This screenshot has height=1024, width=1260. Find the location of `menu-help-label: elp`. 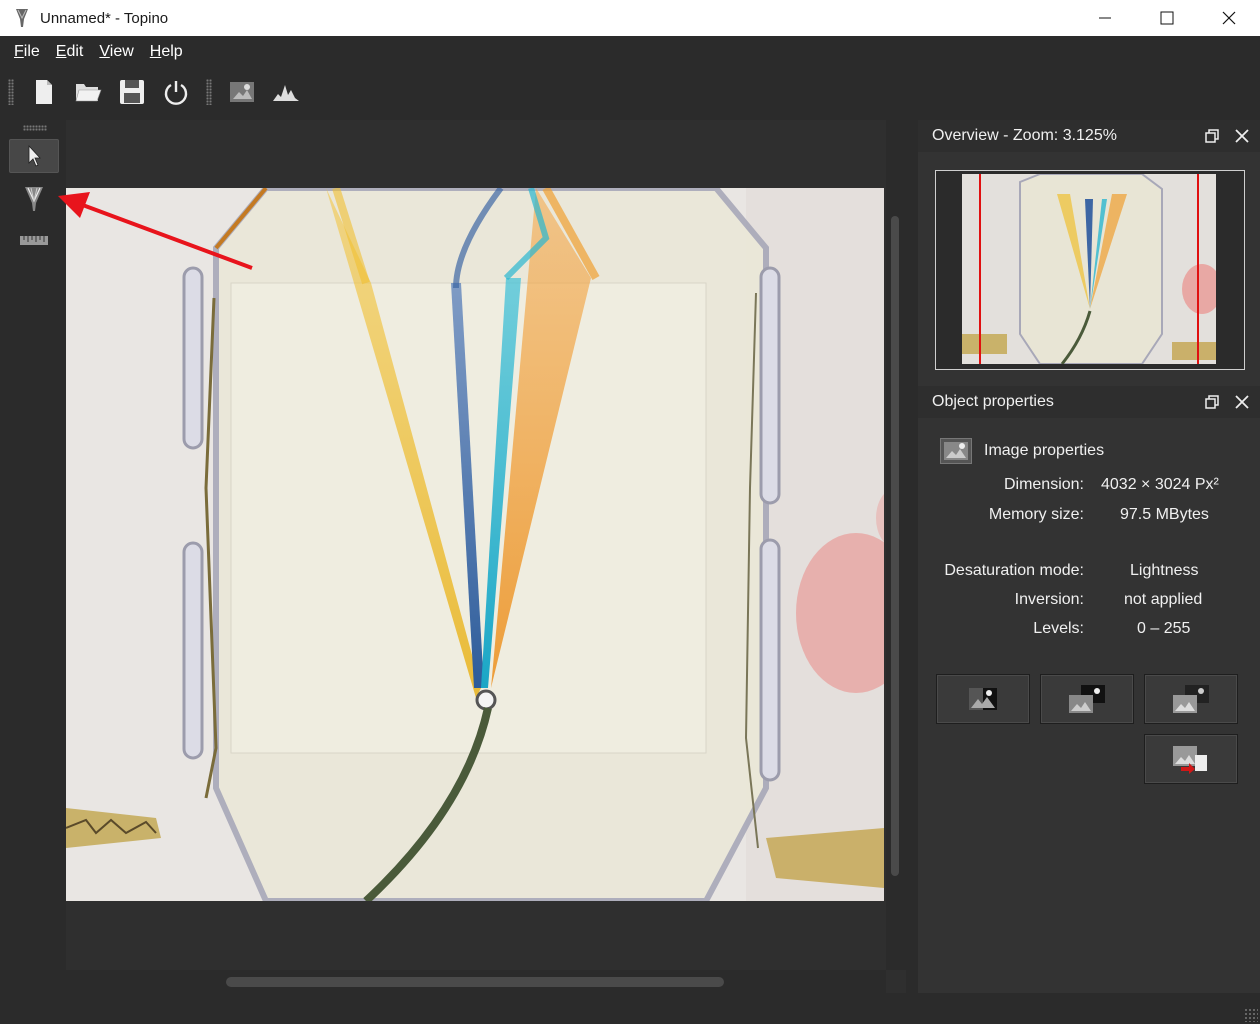

menu-help-label: elp is located at coordinates (172, 51).